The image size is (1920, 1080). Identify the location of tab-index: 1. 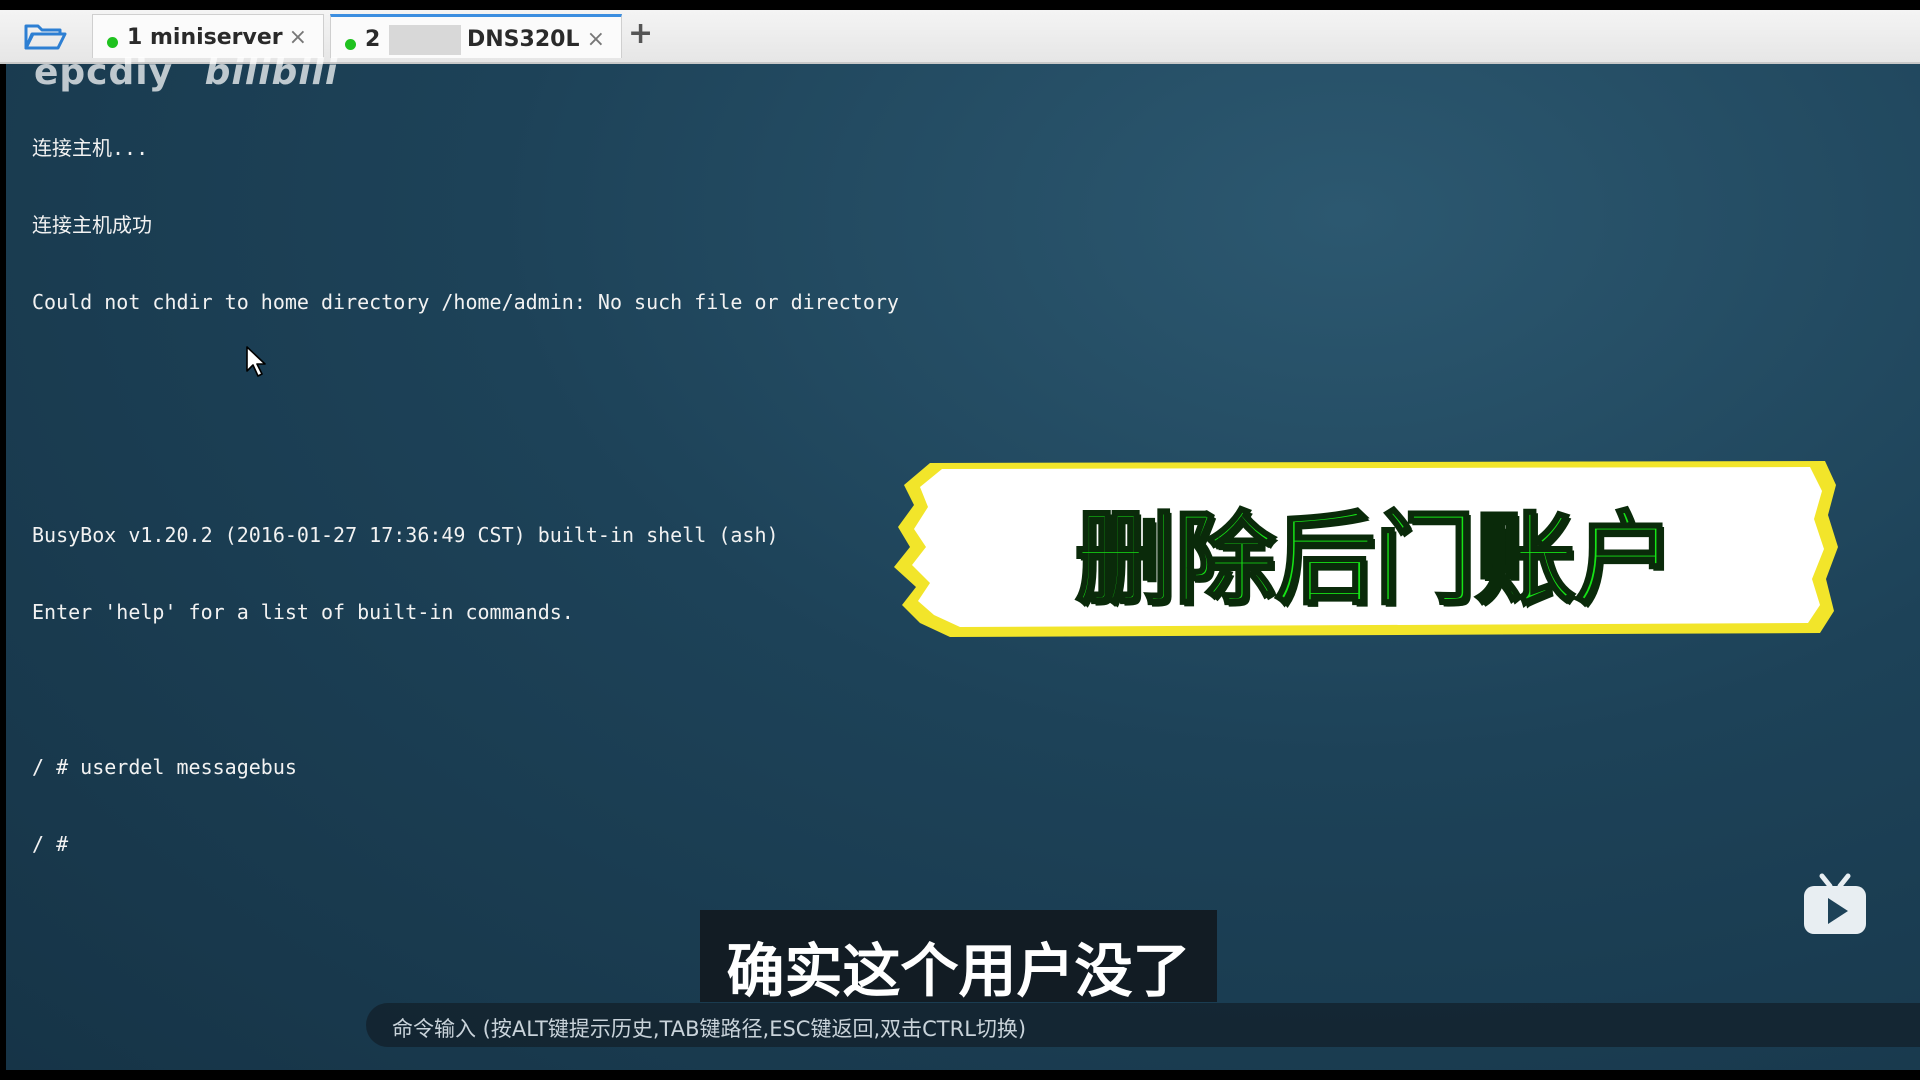
(135, 37).